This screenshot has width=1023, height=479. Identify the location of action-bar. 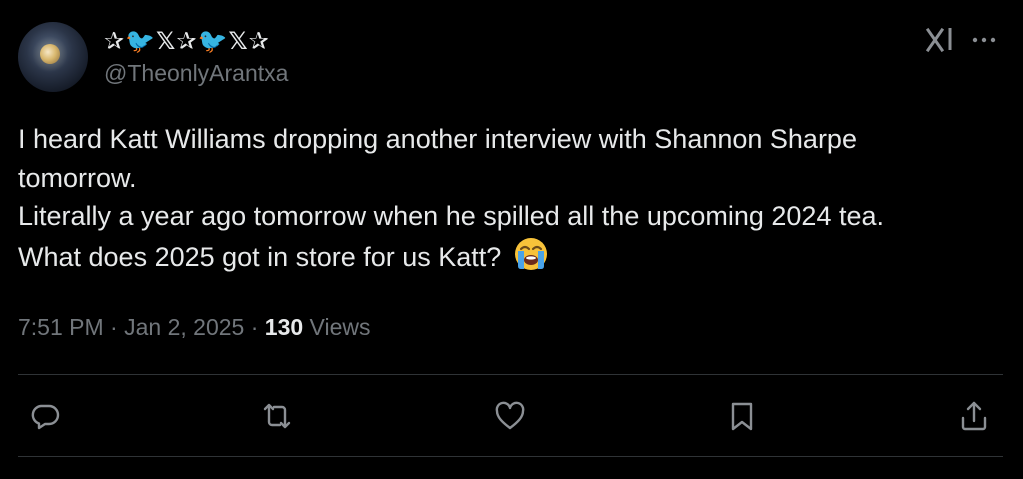
(511, 415).